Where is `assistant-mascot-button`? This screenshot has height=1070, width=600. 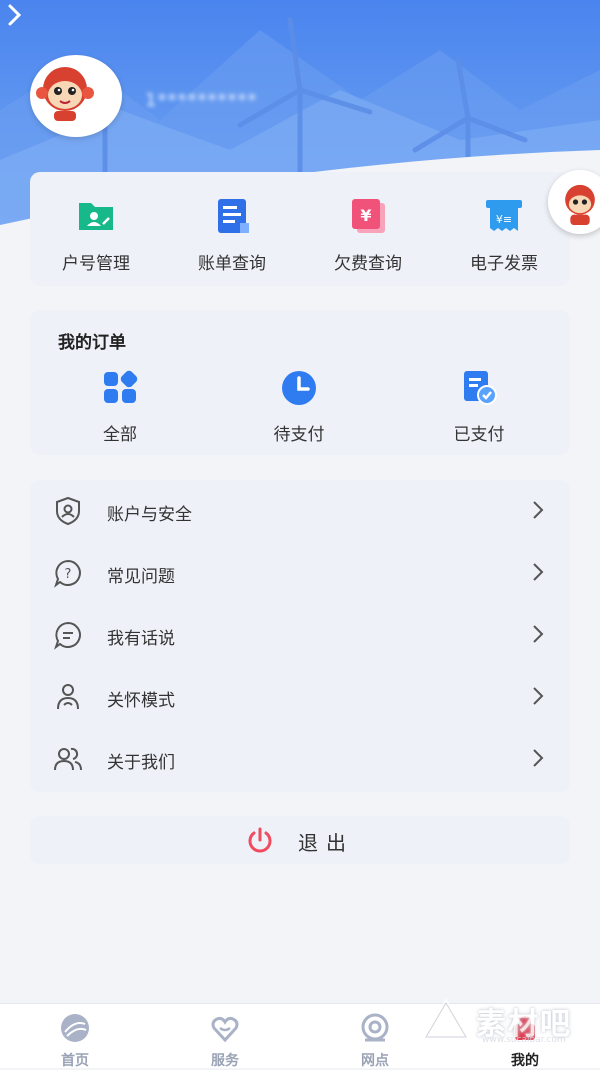 assistant-mascot-button is located at coordinates (574, 202).